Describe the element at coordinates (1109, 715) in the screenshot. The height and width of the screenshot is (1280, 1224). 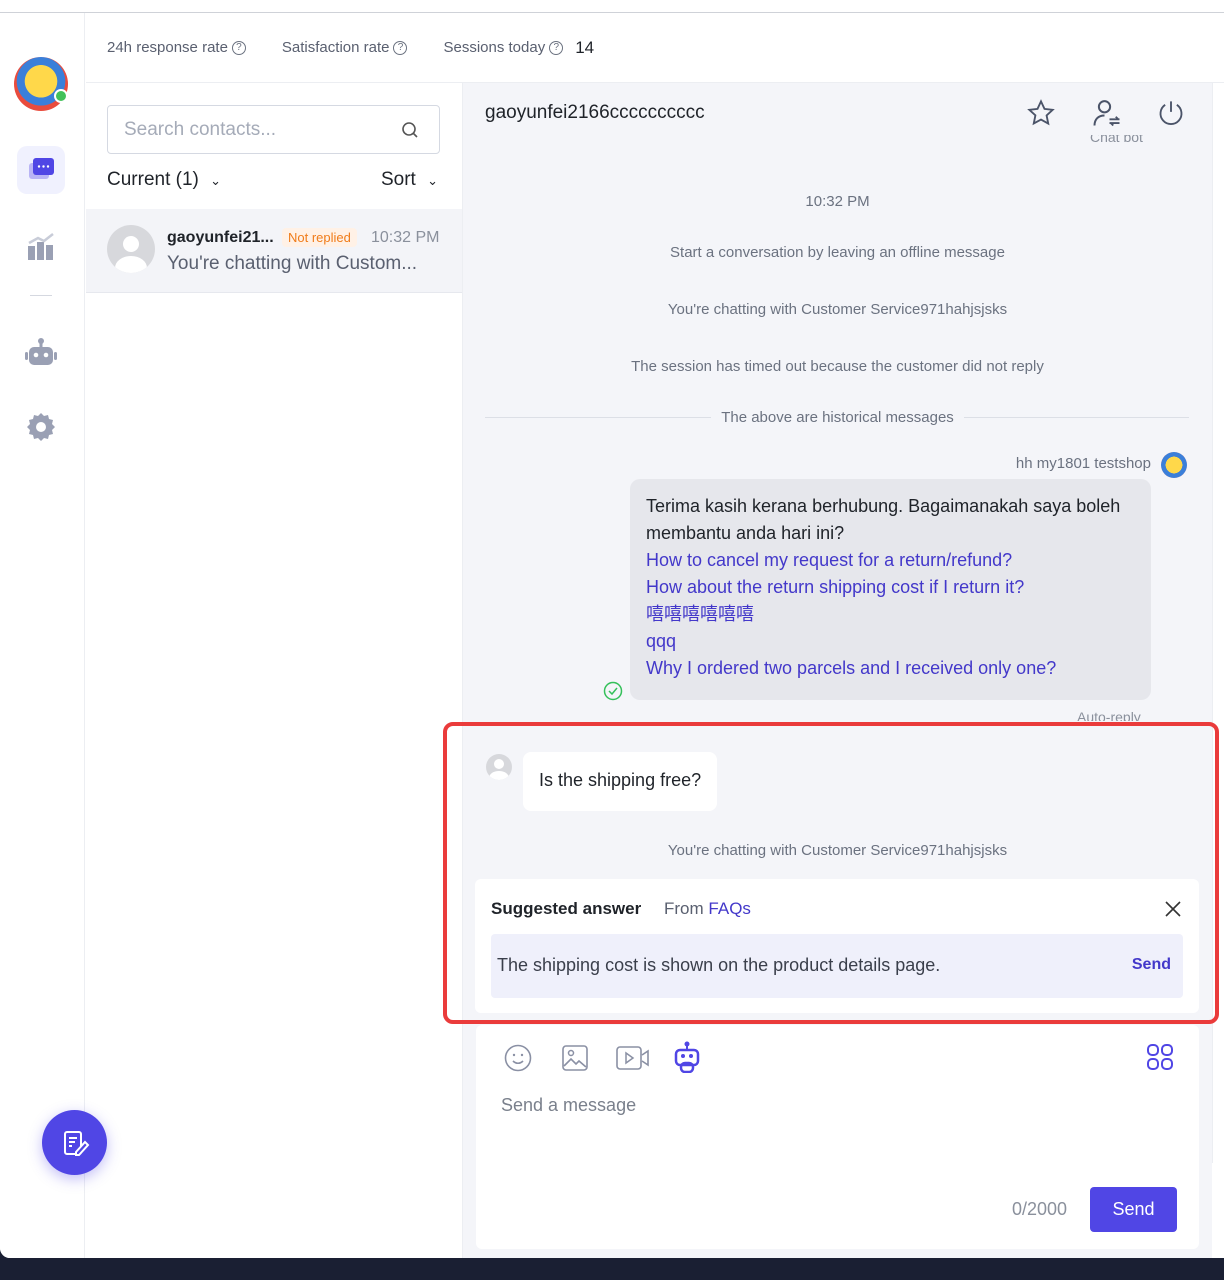
I see `auto-reply-label: Auto-reply` at that location.